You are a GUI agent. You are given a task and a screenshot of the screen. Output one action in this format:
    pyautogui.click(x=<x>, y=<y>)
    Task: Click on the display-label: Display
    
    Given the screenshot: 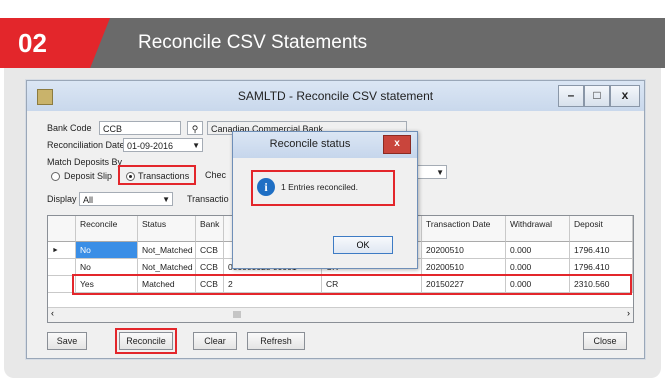 What is the action you would take?
    pyautogui.click(x=62, y=199)
    